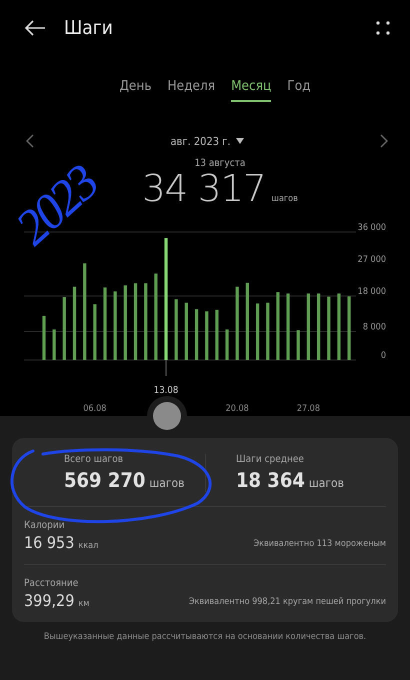 This screenshot has width=410, height=680. Describe the element at coordinates (49, 542) in the screenshot. I see `metric-value: 16 953` at that location.